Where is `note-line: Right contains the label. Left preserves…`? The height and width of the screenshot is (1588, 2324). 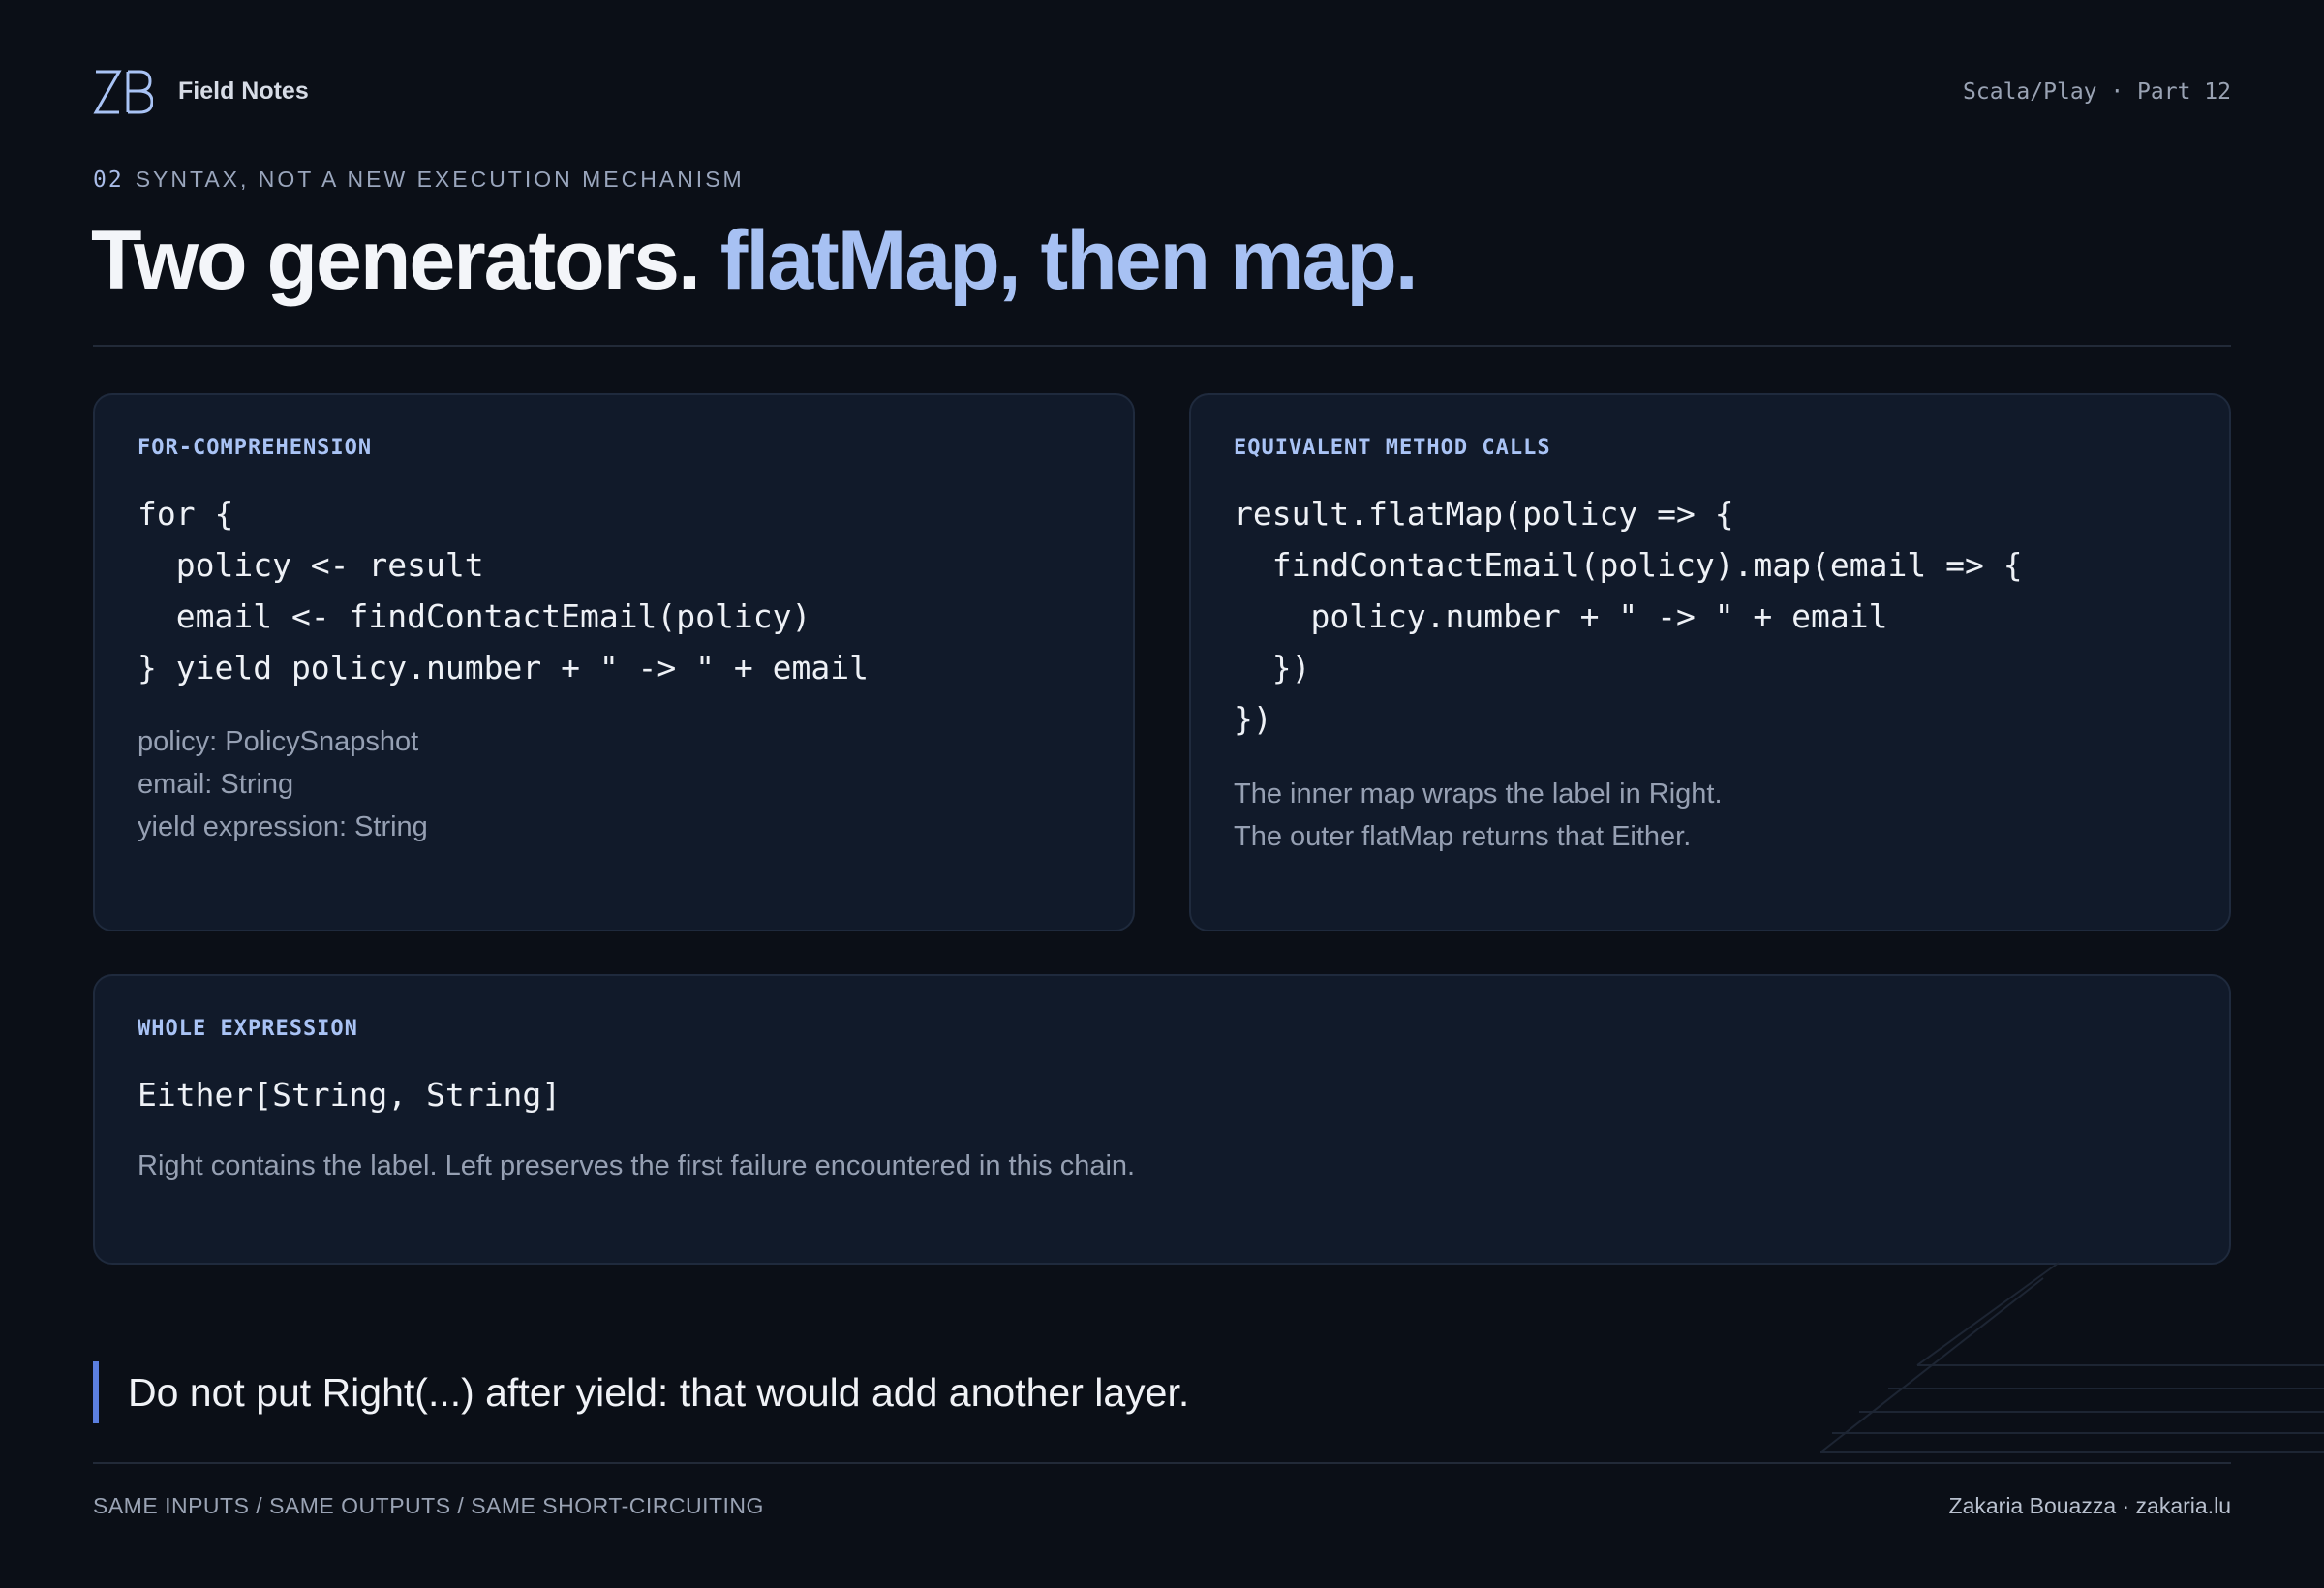 note-line: Right contains the label. Left preserves… is located at coordinates (637, 1165).